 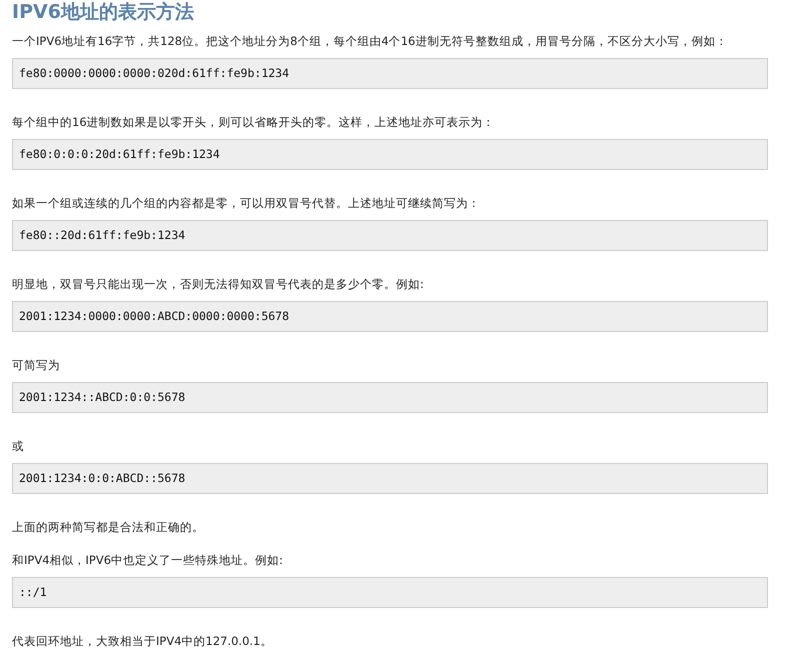 I want to click on paragraph: 代表回环地址，大致相当于IPV4中的127.0.0.1。, so click(x=143, y=641).